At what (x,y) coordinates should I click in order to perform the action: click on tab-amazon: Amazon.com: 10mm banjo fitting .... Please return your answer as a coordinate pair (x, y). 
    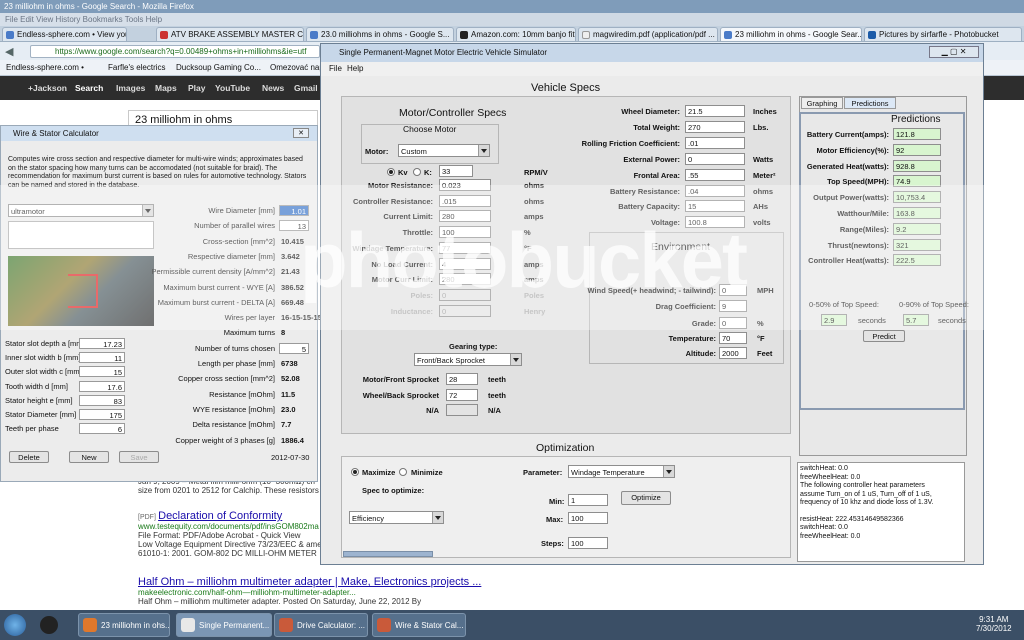
    Looking at the image, I should click on (516, 34).